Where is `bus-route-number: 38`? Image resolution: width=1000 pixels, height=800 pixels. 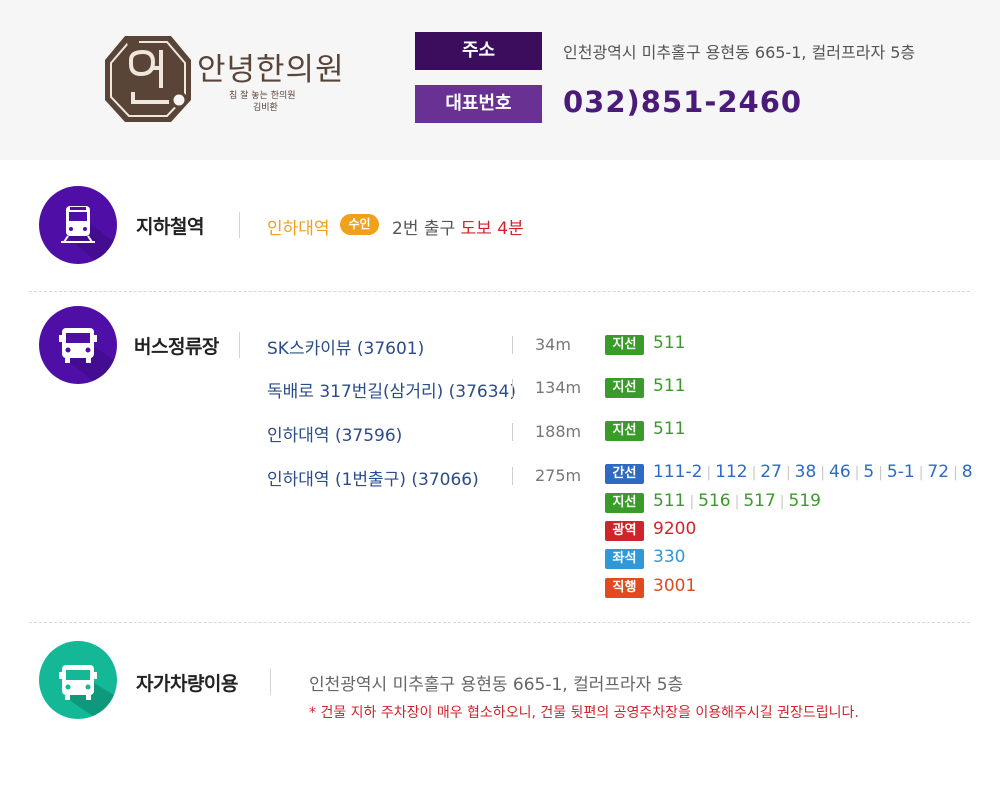
bus-route-number: 38 is located at coordinates (805, 472).